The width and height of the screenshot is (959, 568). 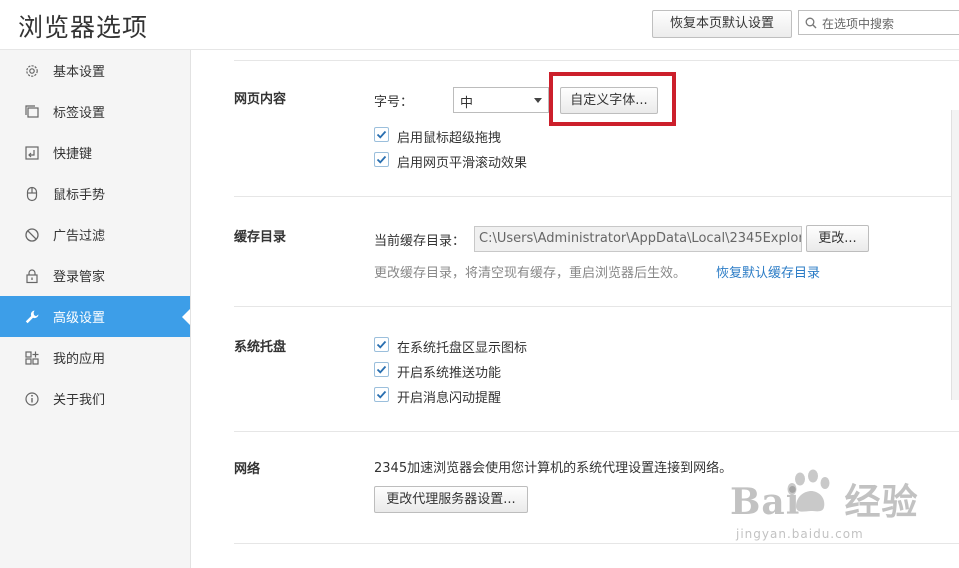 What do you see at coordinates (79, 113) in the screenshot?
I see `sidebar-item-label: 标签设置` at bounding box center [79, 113].